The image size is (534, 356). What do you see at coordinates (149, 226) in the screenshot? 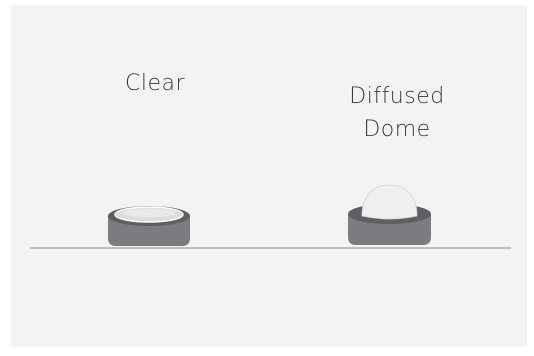
I see `clear-light-fixture` at bounding box center [149, 226].